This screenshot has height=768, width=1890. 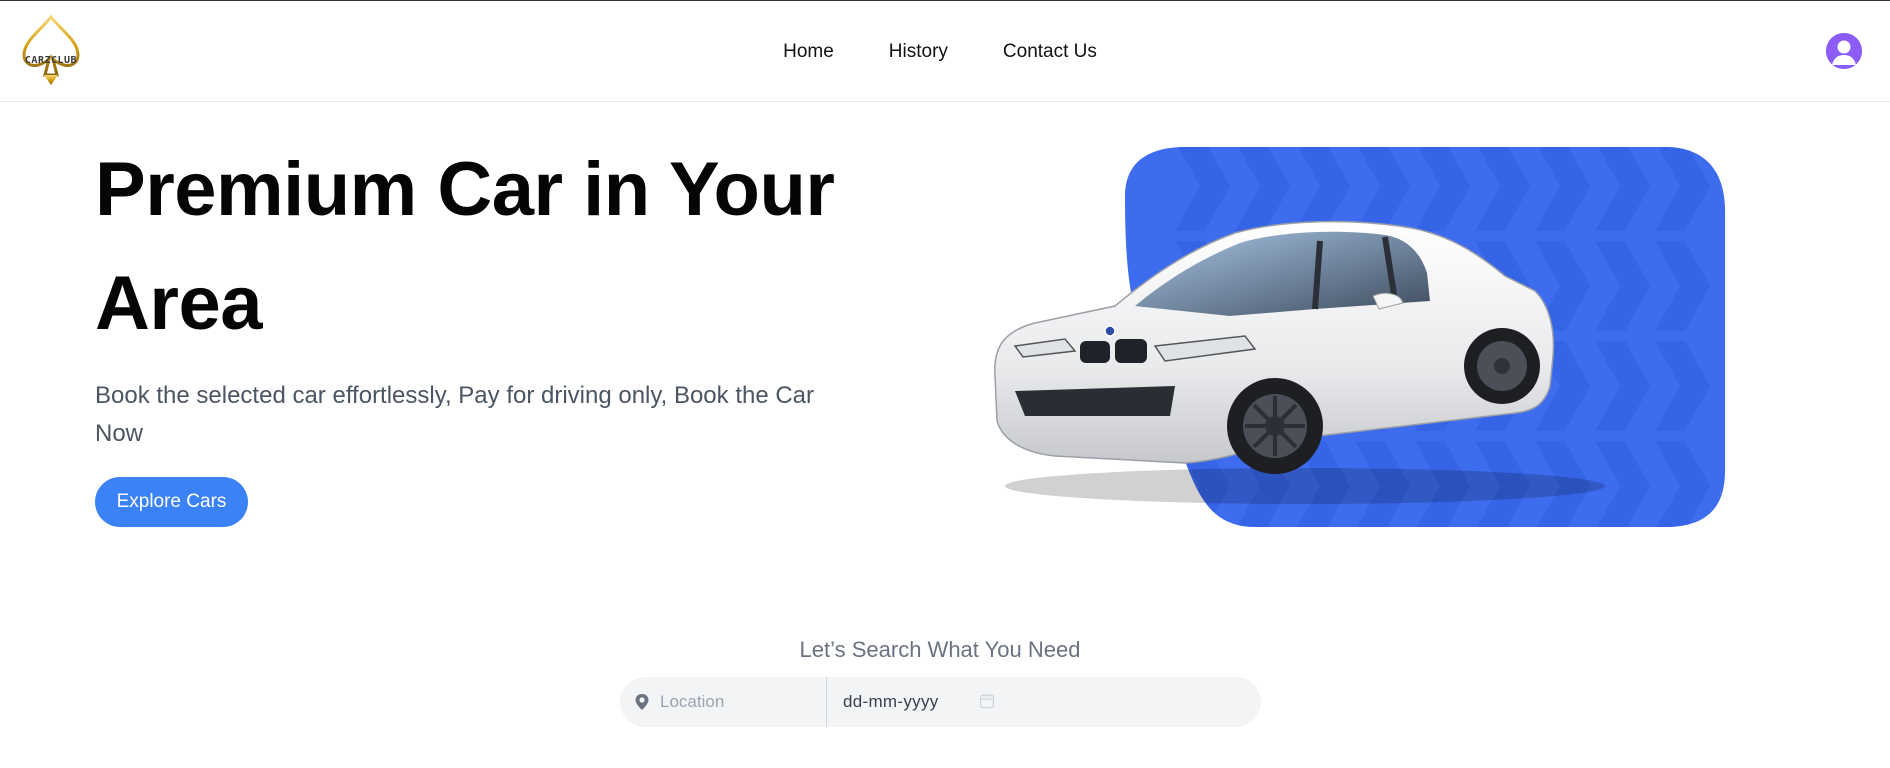 I want to click on search-bar: dd-mm-yyyy, so click(x=940, y=702).